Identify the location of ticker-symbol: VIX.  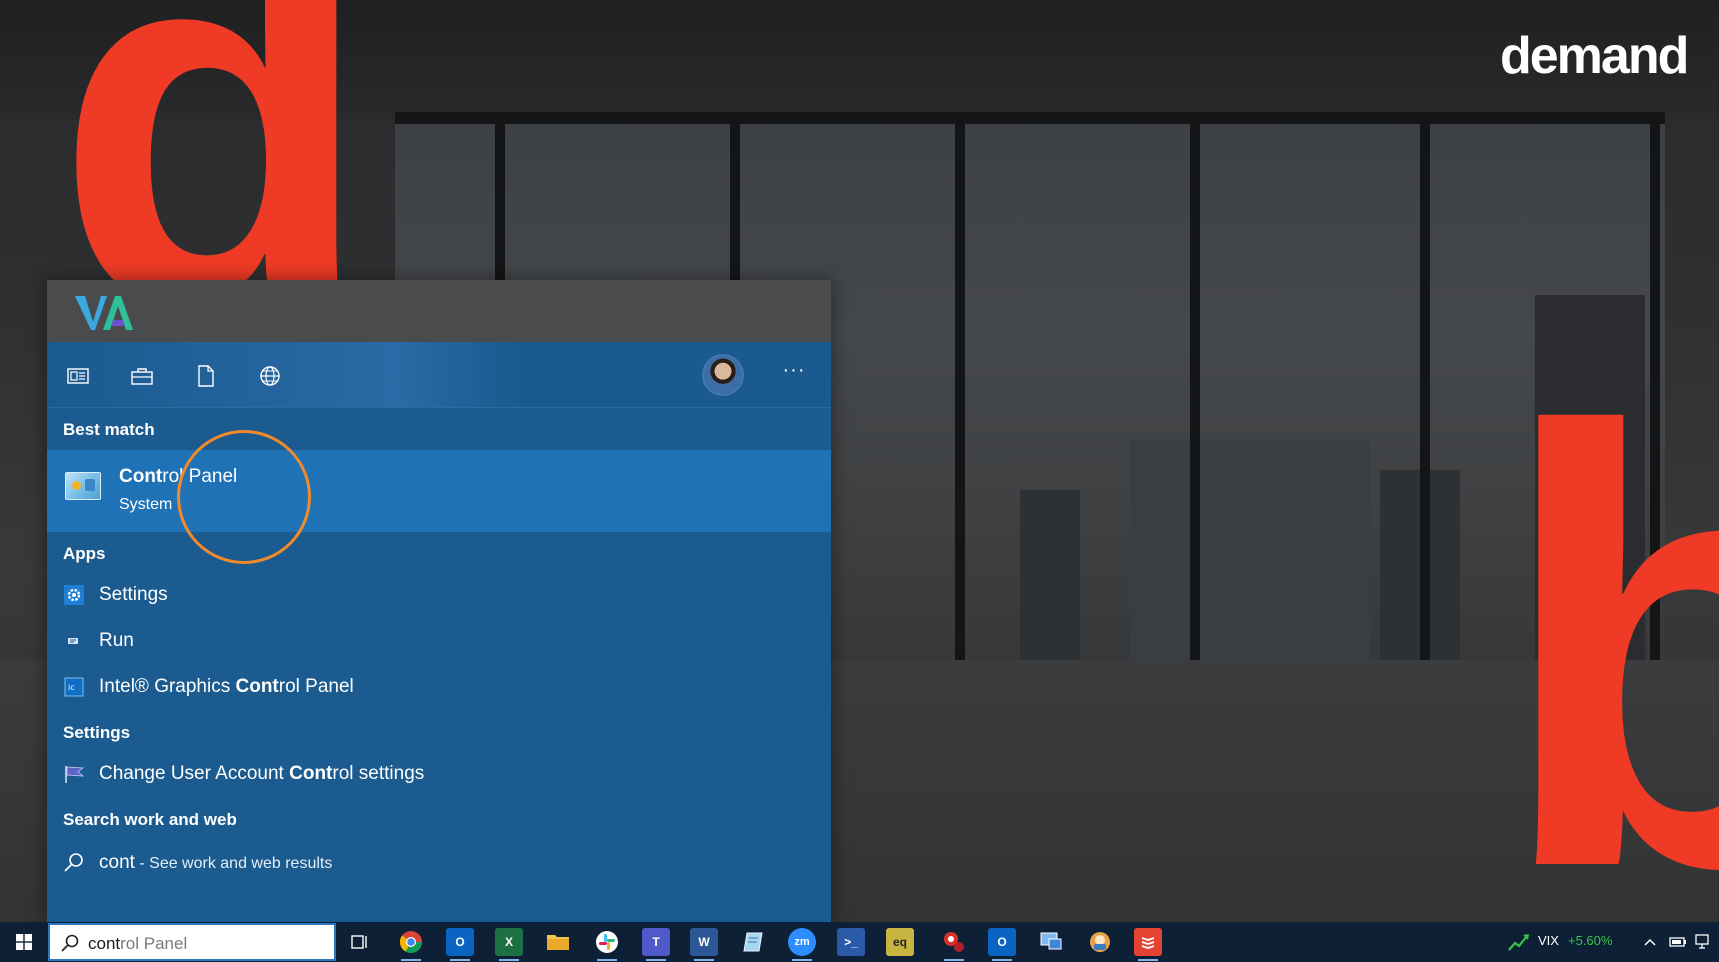
(1548, 940).